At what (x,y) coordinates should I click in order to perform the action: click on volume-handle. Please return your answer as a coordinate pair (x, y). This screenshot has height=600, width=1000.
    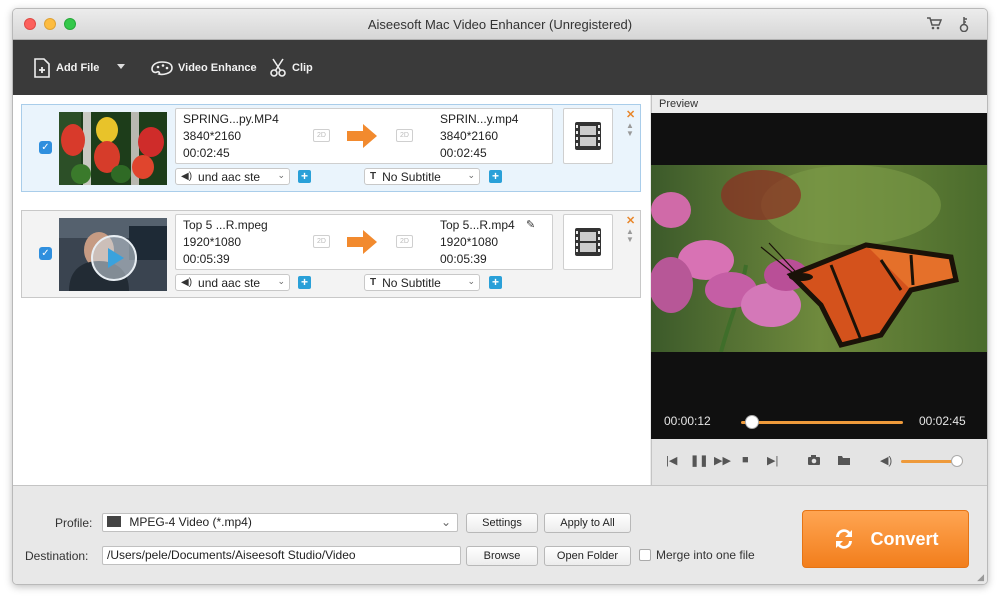
    Looking at the image, I should click on (956, 461).